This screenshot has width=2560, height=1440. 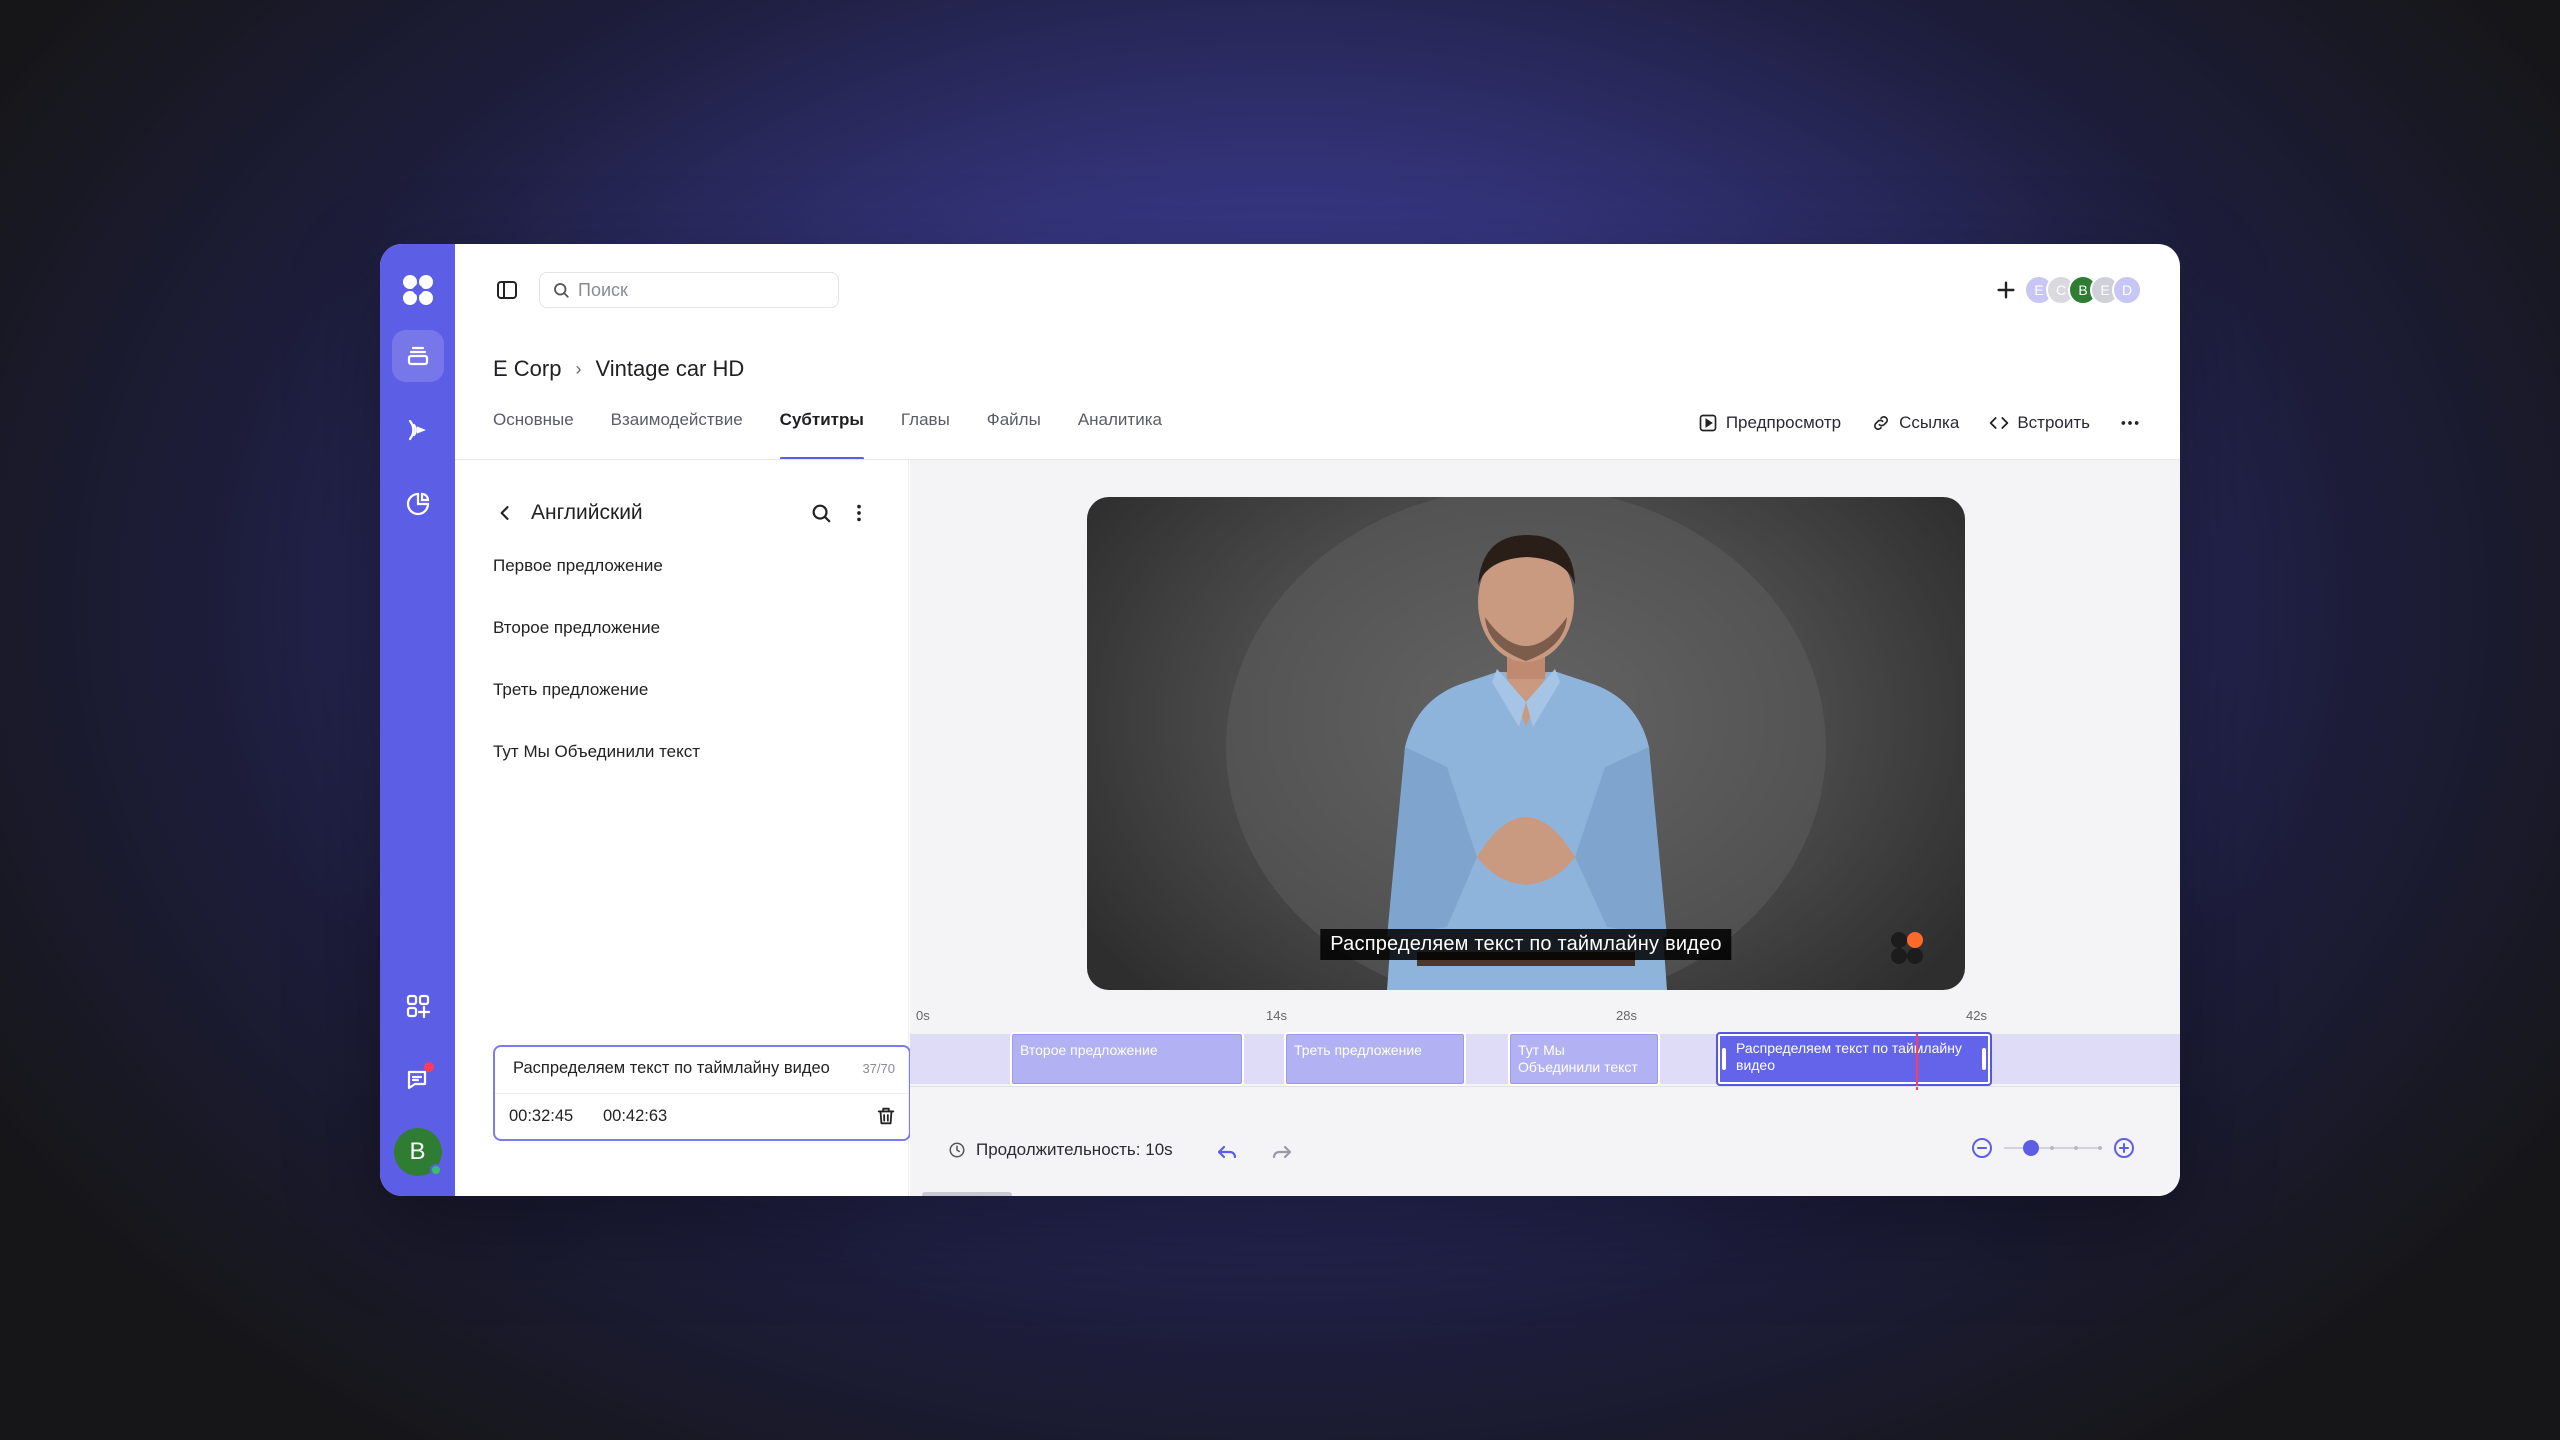 I want to click on undo-icon, so click(x=1227, y=1152).